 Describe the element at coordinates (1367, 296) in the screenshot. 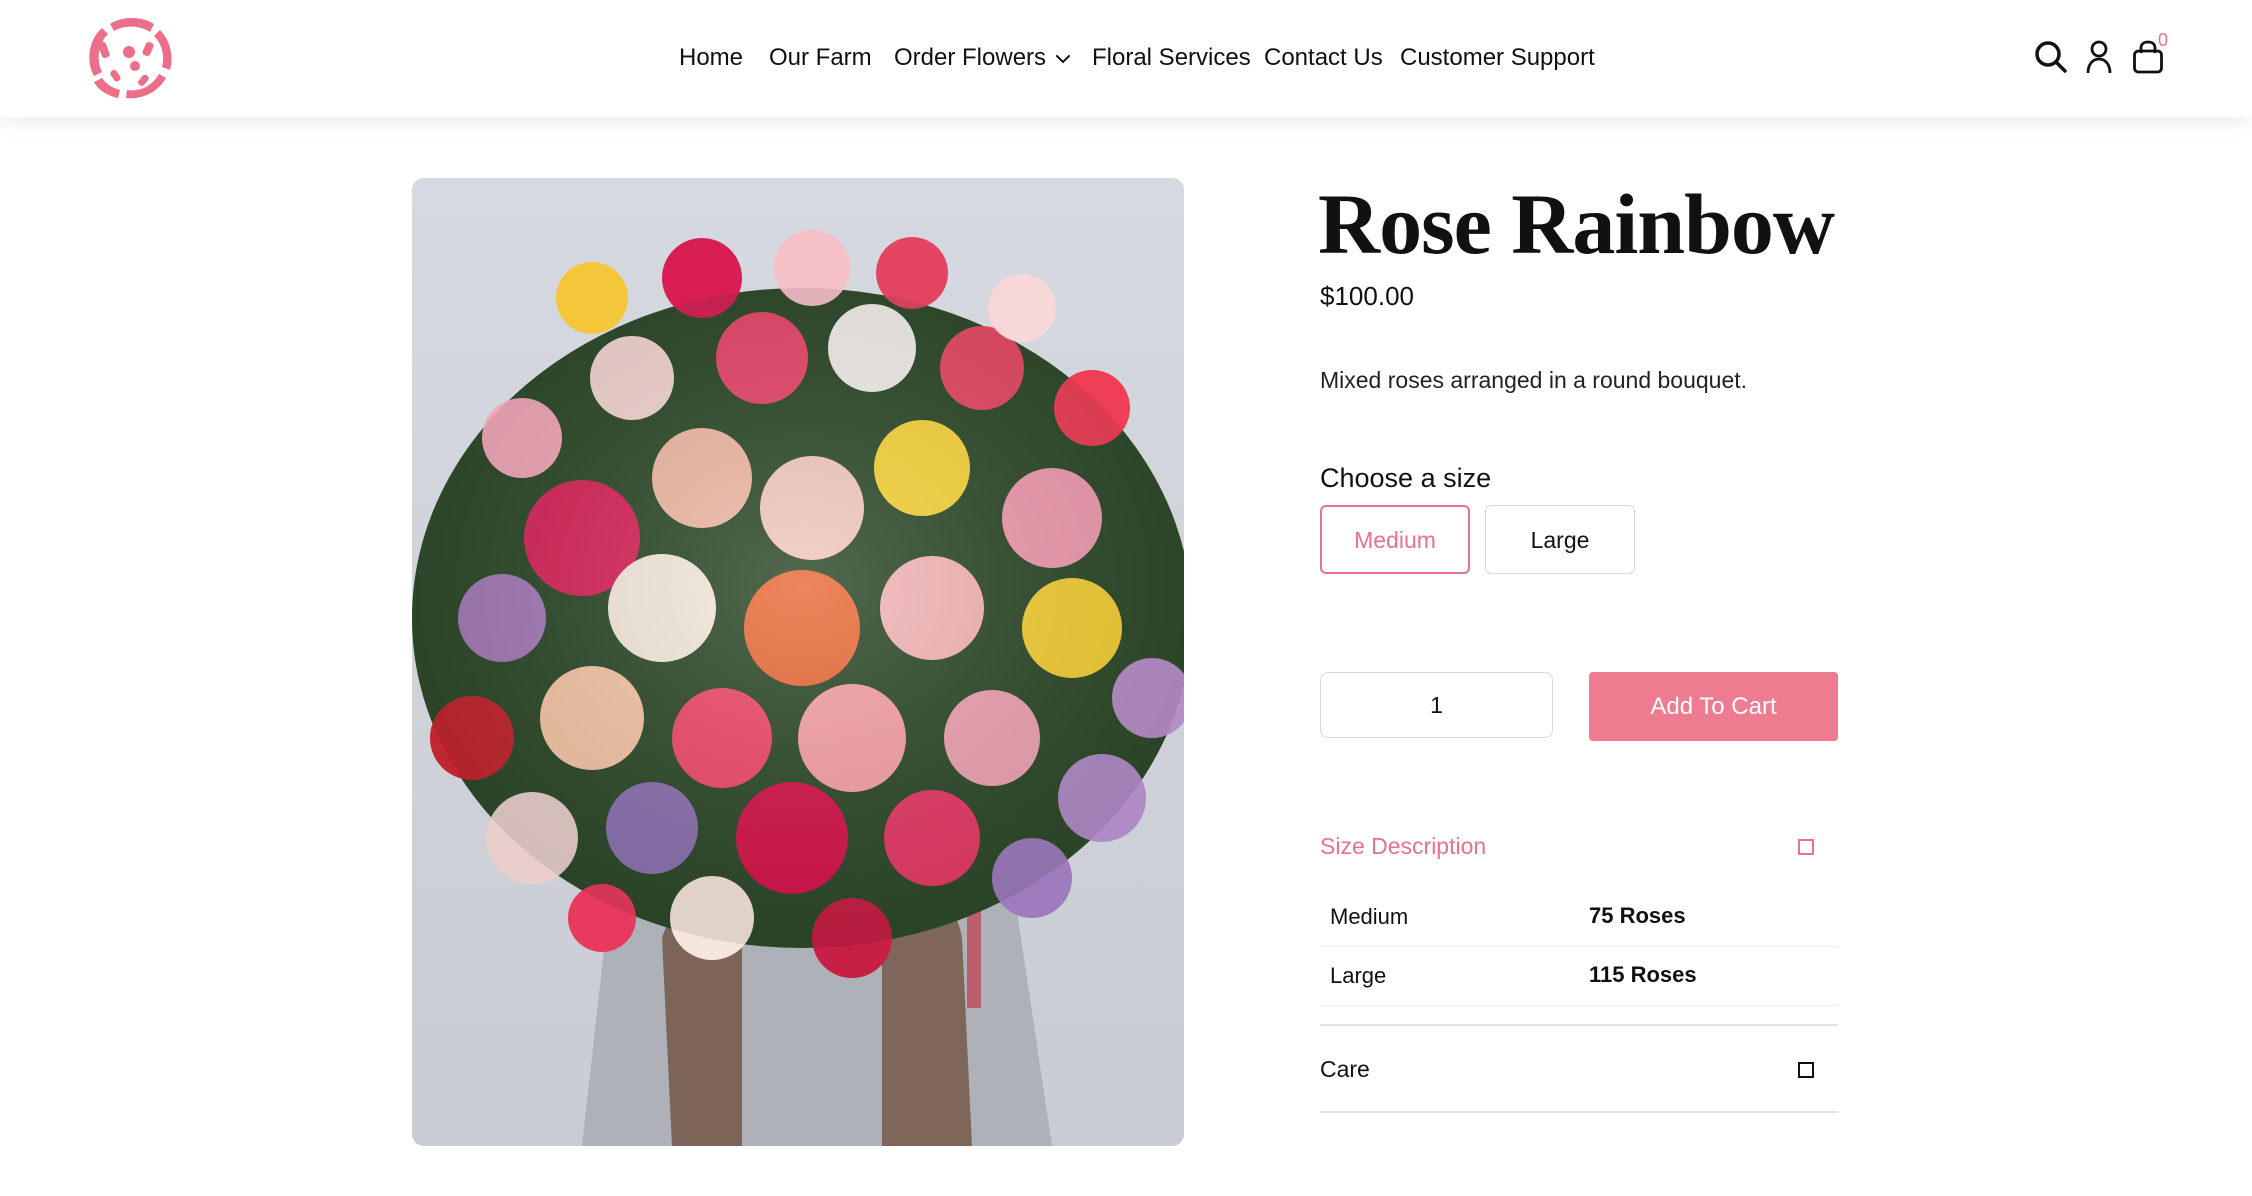

I see `product-price: $100.00` at that location.